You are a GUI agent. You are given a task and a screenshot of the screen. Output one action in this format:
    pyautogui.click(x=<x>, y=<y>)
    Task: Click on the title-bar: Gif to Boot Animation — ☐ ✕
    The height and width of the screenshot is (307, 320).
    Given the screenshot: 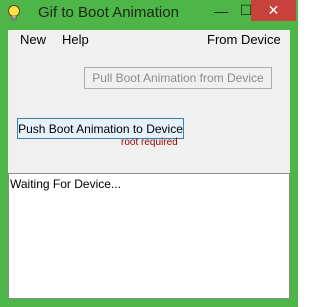 What is the action you would take?
    pyautogui.click(x=149, y=14)
    